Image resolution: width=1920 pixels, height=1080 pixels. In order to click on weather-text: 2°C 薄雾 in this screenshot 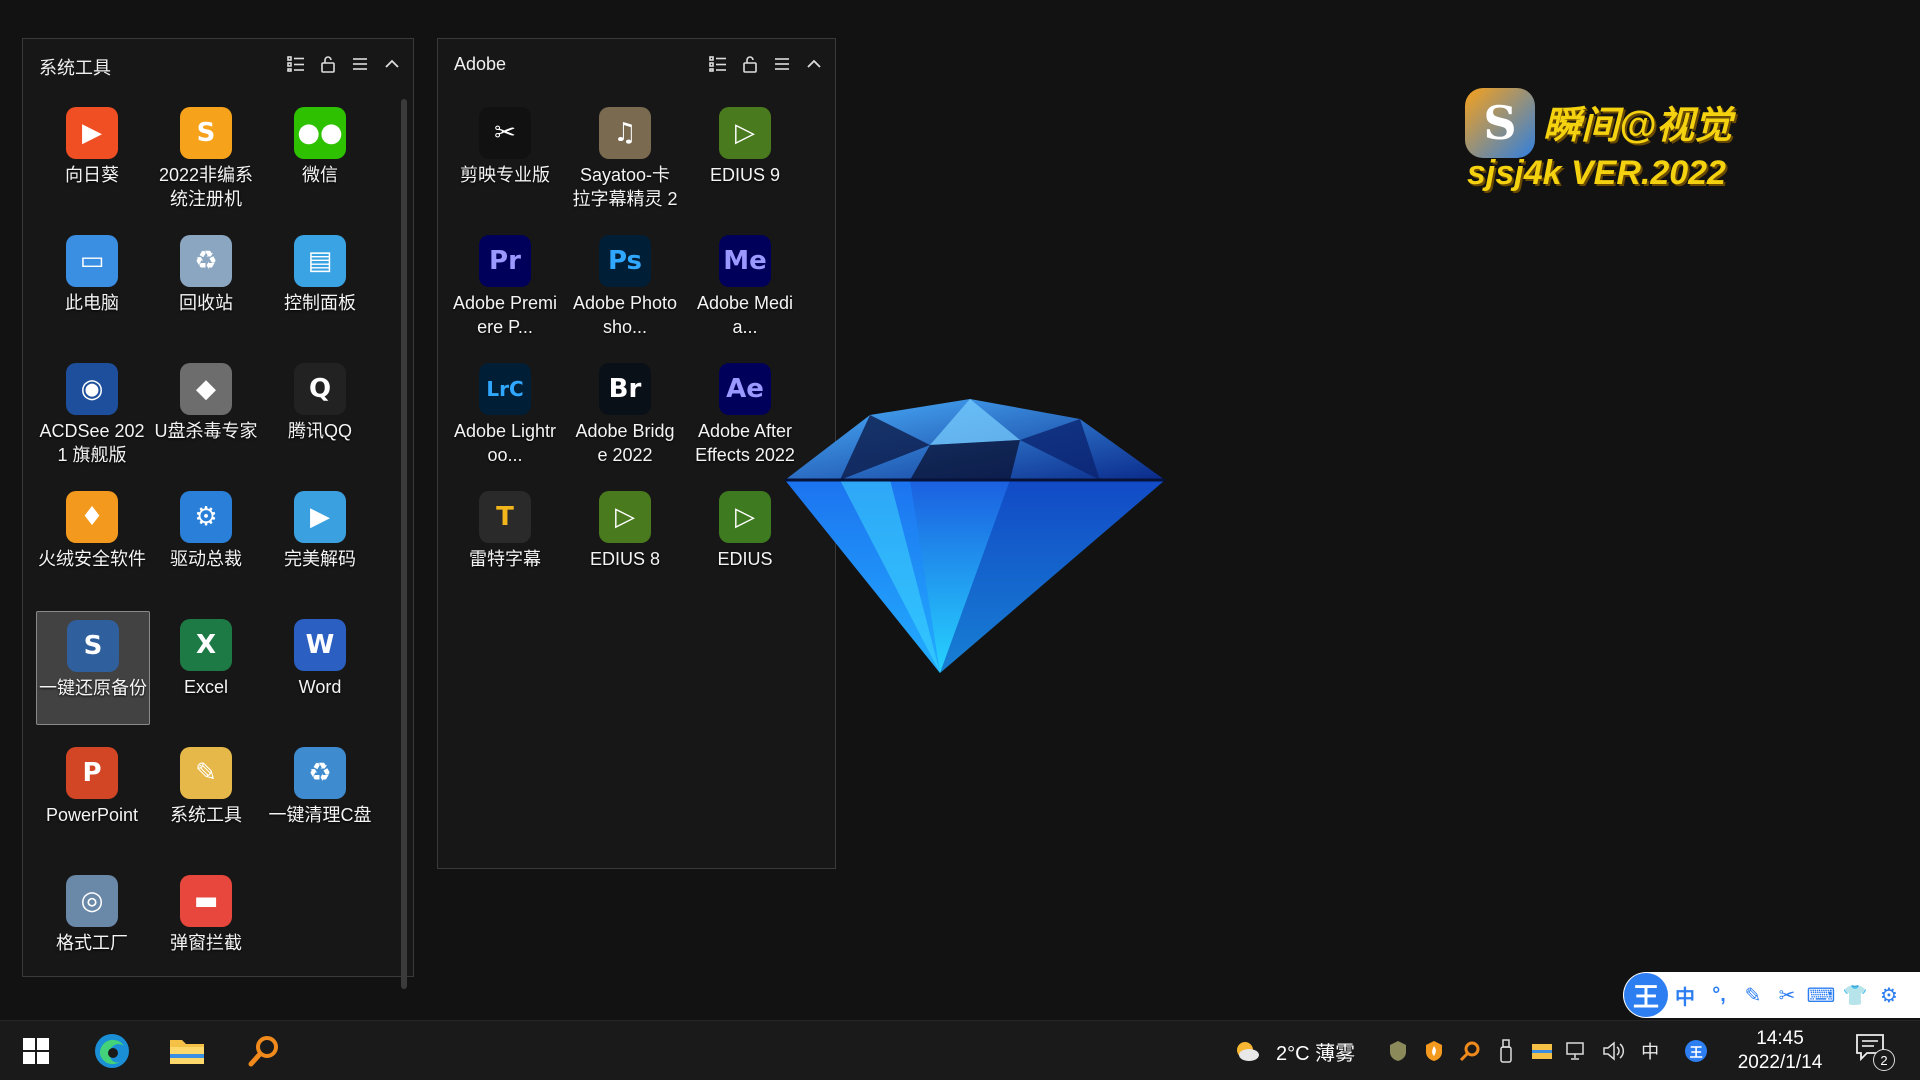, I will do `click(1315, 1051)`.